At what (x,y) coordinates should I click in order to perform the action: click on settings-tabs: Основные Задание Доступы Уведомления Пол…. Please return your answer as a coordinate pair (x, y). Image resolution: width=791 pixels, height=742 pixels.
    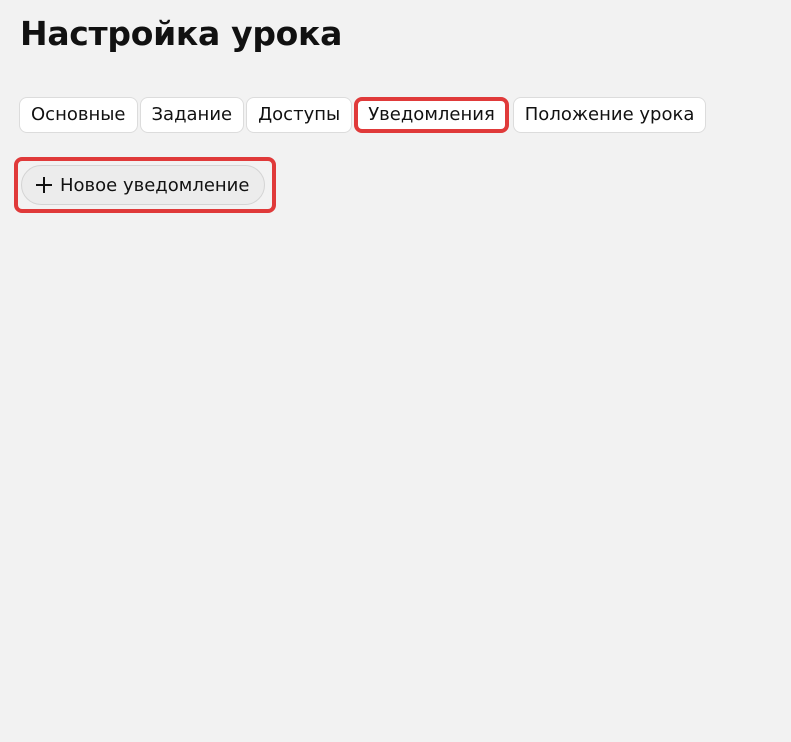
    Looking at the image, I should click on (363, 115).